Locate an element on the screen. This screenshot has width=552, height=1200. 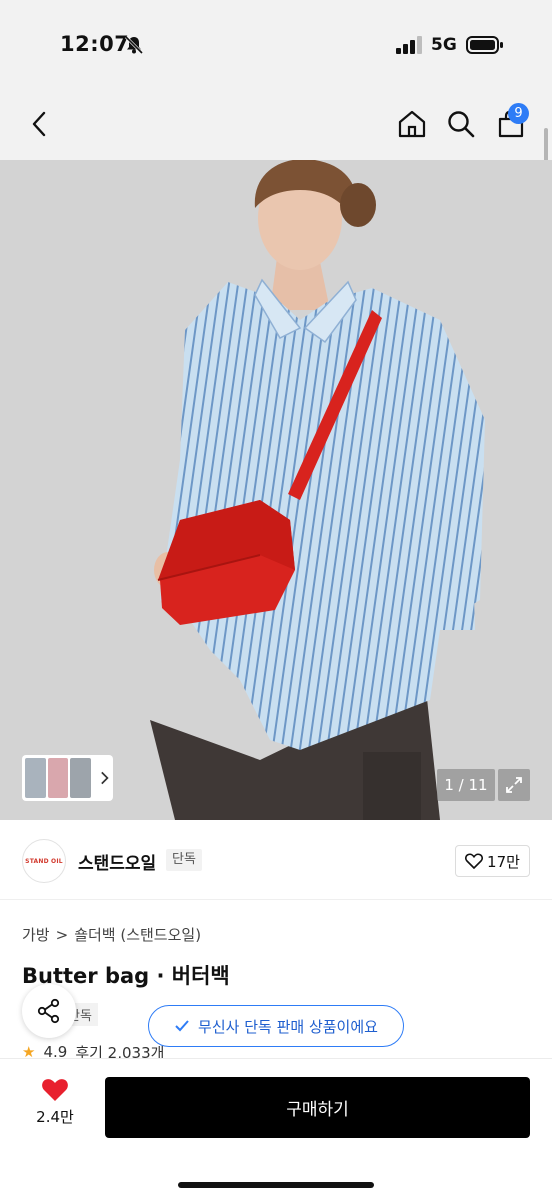
brand-like-button: 17만 is located at coordinates (492, 861).